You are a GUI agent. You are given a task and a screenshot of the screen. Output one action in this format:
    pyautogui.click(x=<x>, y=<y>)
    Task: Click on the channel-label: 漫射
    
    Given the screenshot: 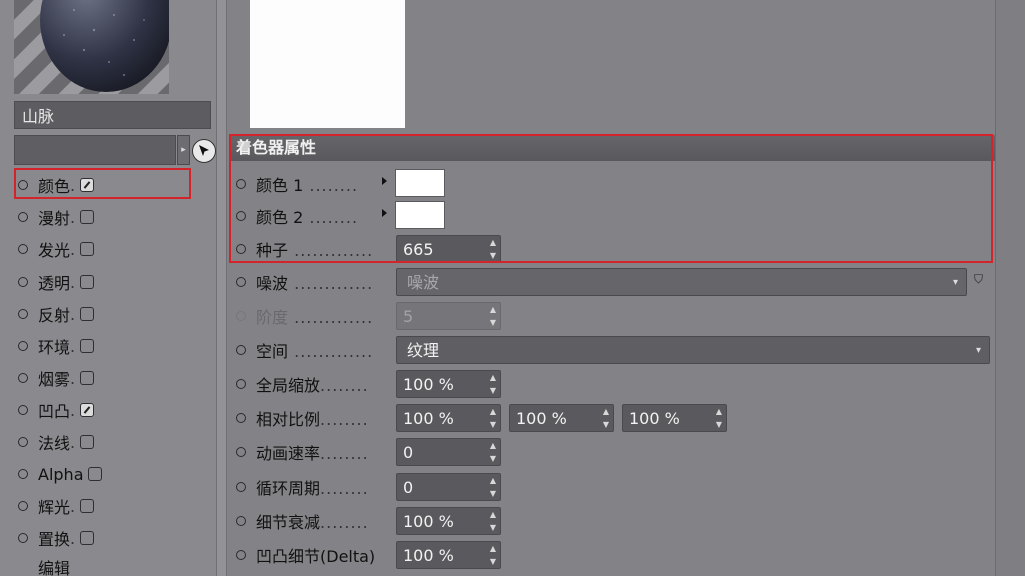 What is the action you would take?
    pyautogui.click(x=54, y=218)
    